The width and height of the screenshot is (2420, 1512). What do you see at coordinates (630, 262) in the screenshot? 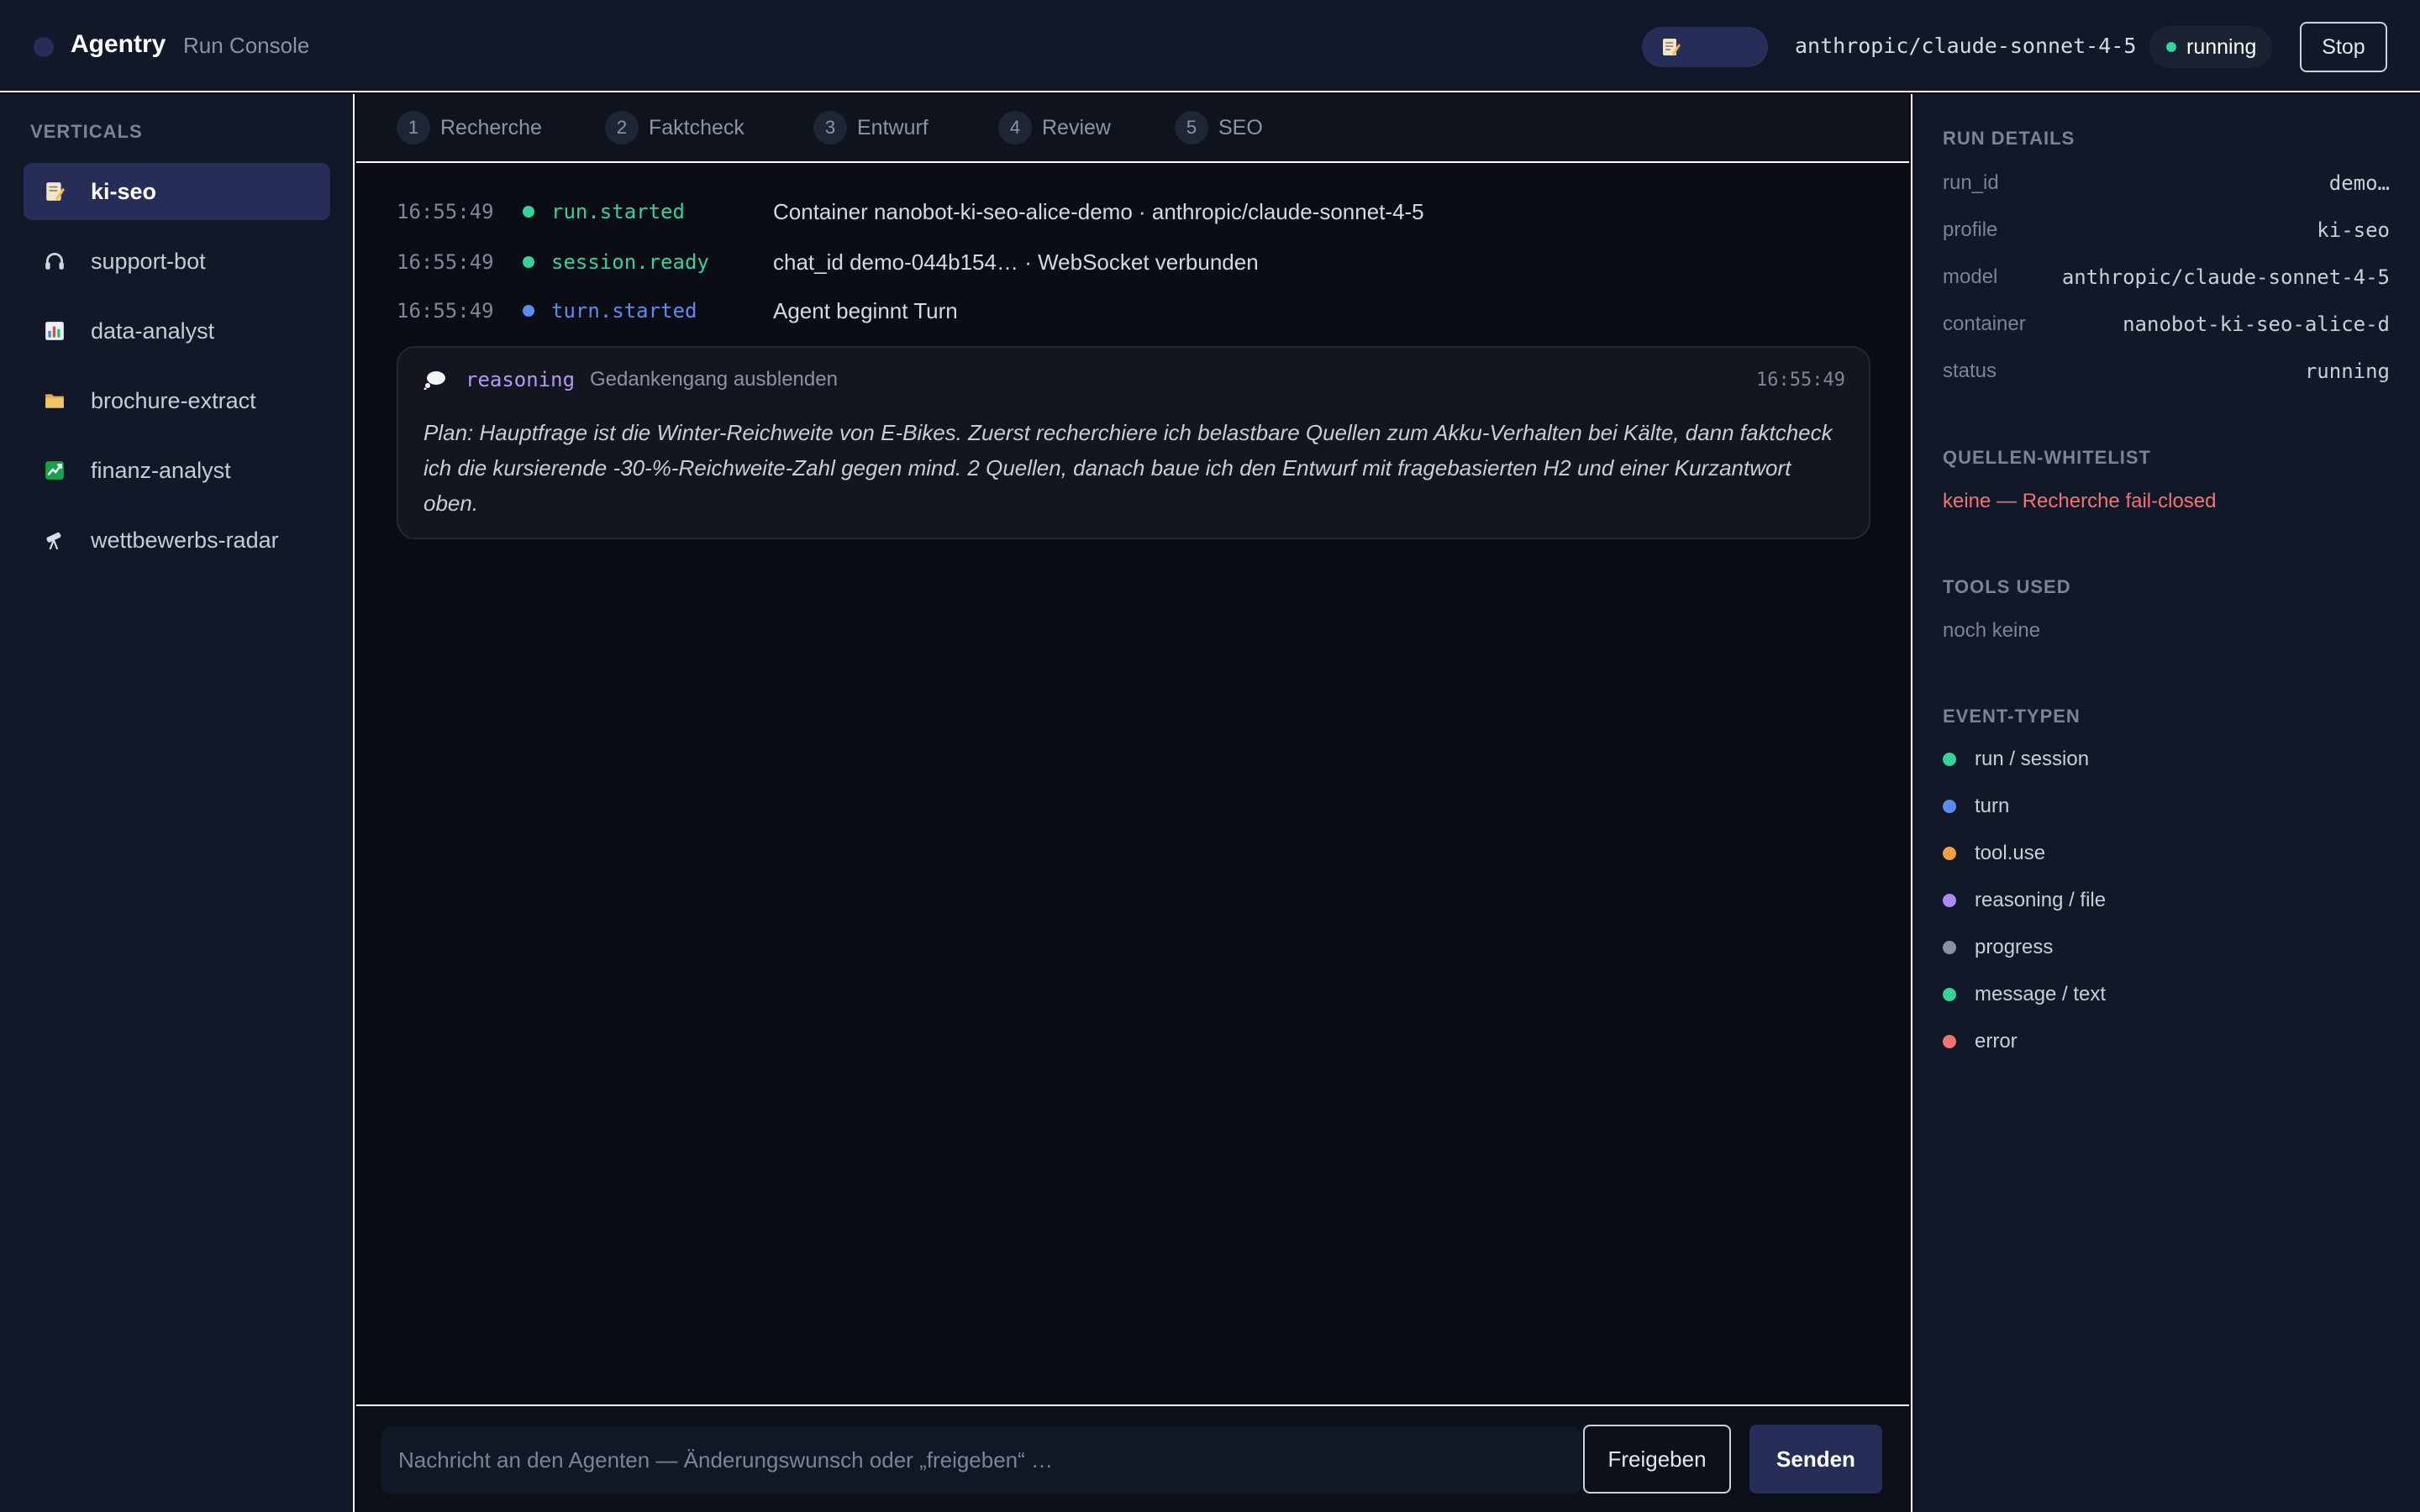
I see `event-type: session.ready` at bounding box center [630, 262].